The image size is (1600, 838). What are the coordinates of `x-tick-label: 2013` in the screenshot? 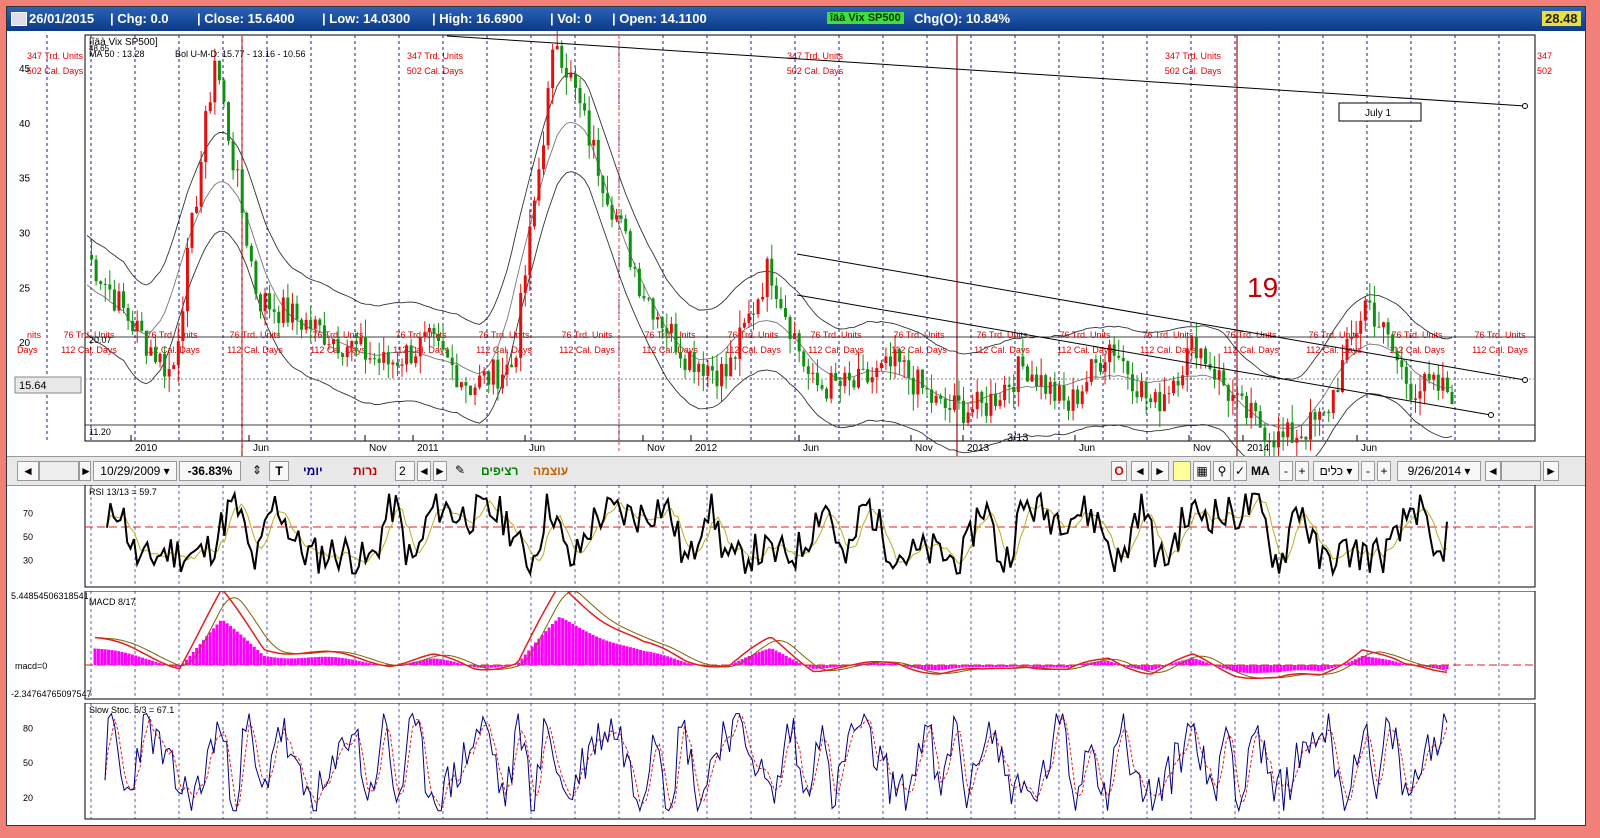 It's located at (978, 448).